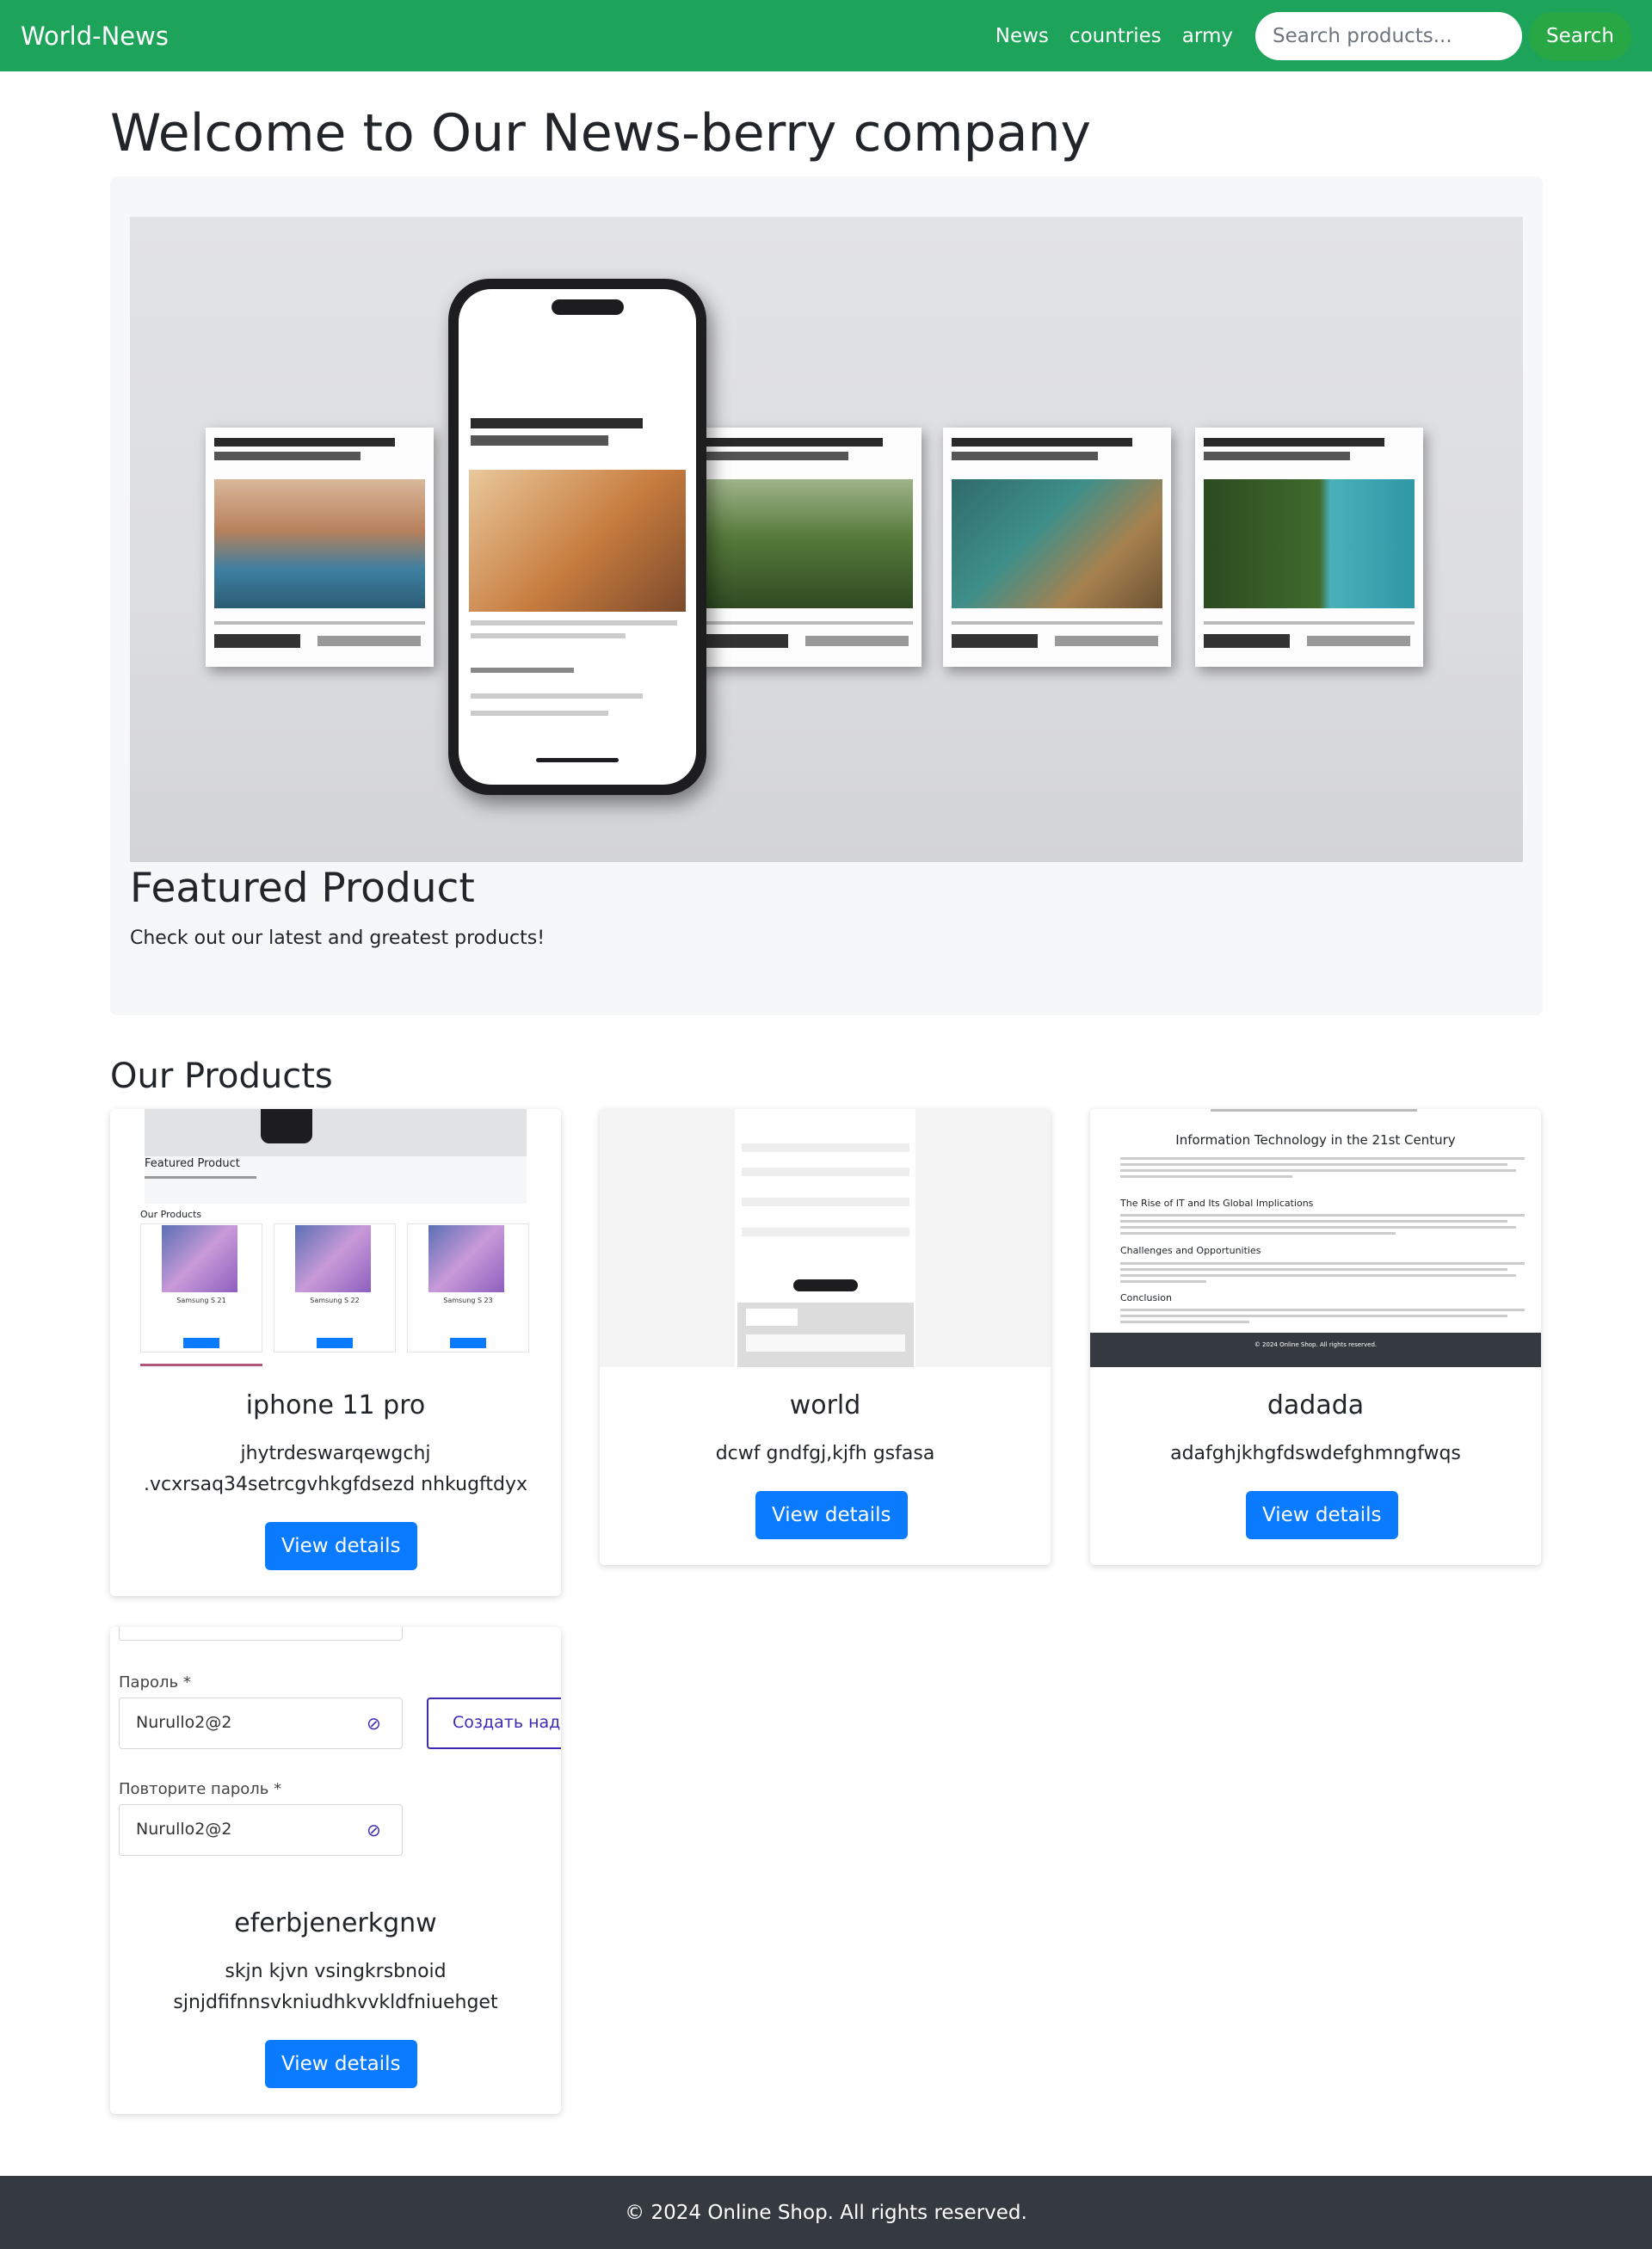 Image resolution: width=1652 pixels, height=2249 pixels. I want to click on search-input, so click(1388, 35).